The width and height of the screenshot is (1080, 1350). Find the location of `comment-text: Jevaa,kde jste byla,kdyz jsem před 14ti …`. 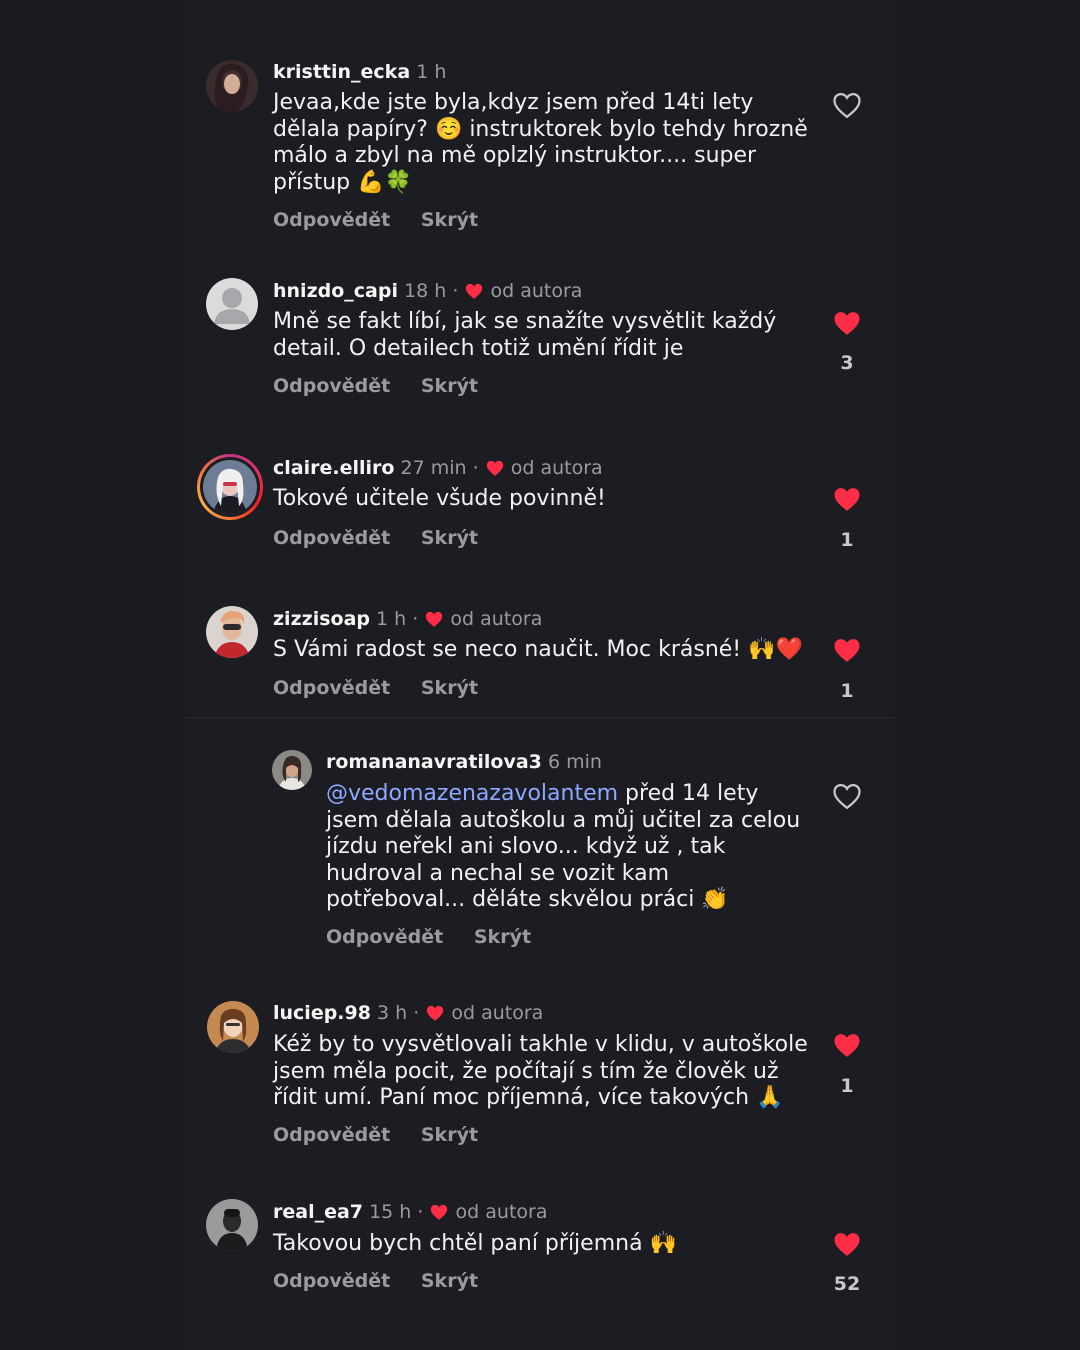

comment-text: Jevaa,kde jste byla,kdyz jsem před 14ti … is located at coordinates (540, 142).